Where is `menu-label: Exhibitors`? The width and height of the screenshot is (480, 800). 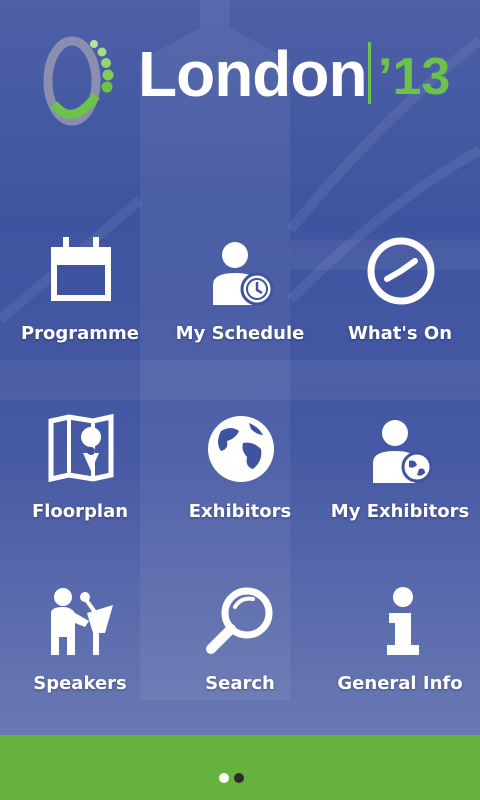 menu-label: Exhibitors is located at coordinates (240, 511).